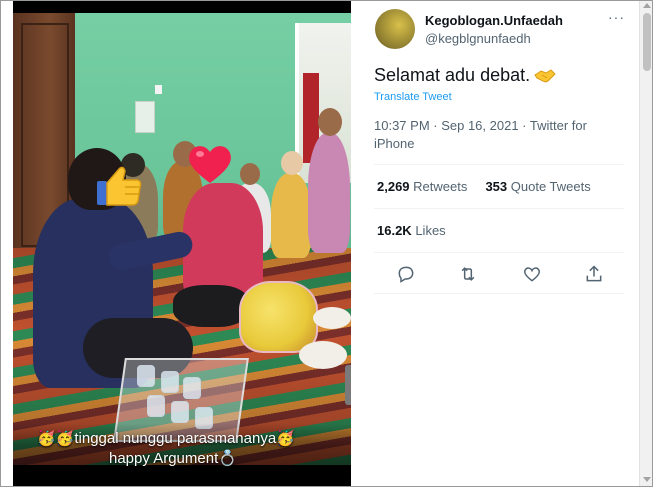 Image resolution: width=653 pixels, height=487 pixels. What do you see at coordinates (647, 5) in the screenshot?
I see `scroll-up-arrow-icon` at bounding box center [647, 5].